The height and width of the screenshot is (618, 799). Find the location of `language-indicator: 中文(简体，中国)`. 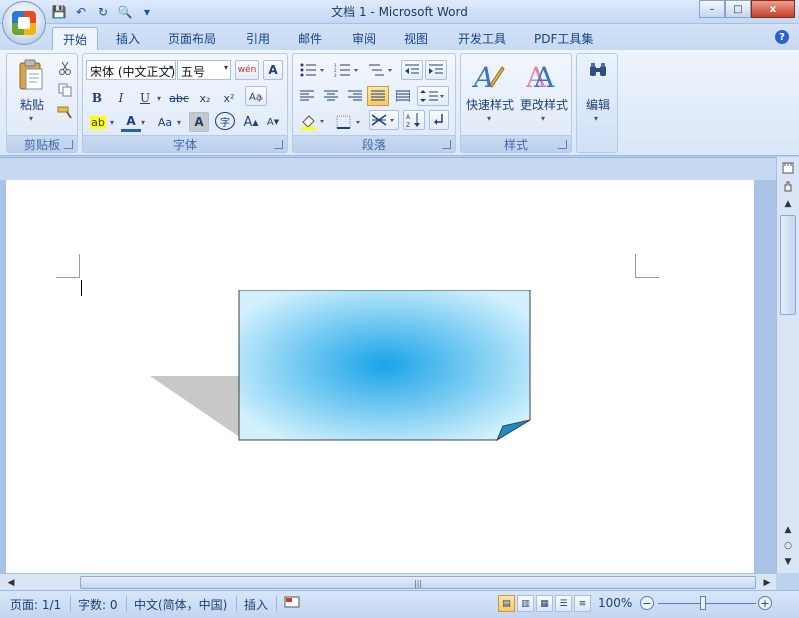

language-indicator: 中文(简体，中国) is located at coordinates (180, 604).